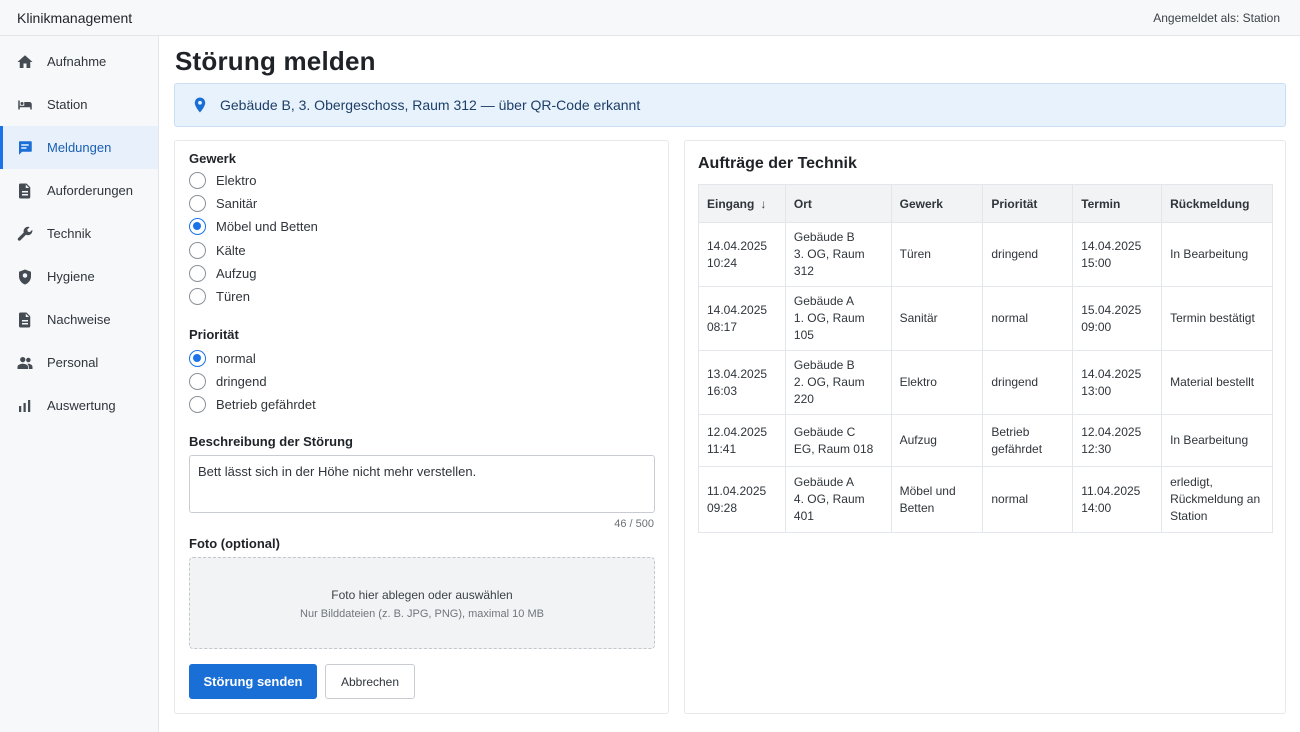 Image resolution: width=1300 pixels, height=732 pixels. What do you see at coordinates (1215, 499) in the screenshot?
I see `cell-text: Rückmeldung an` at bounding box center [1215, 499].